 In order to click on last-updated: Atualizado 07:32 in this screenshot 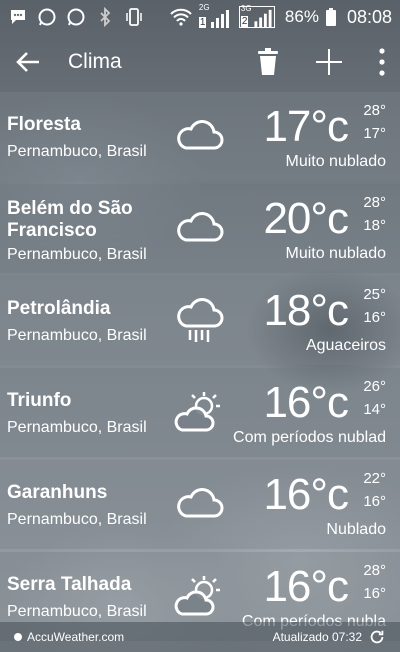, I will do `click(317, 637)`.